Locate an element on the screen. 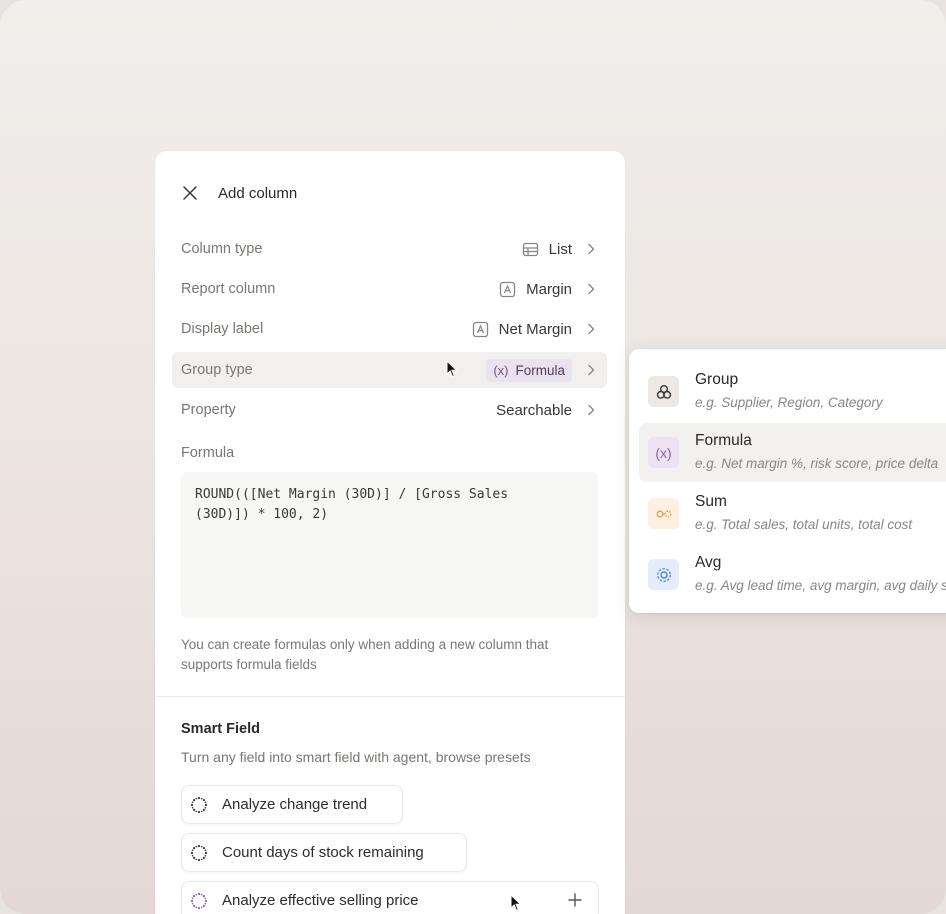 This screenshot has width=946, height=914. report-column-row: Report column Margin is located at coordinates (389, 289).